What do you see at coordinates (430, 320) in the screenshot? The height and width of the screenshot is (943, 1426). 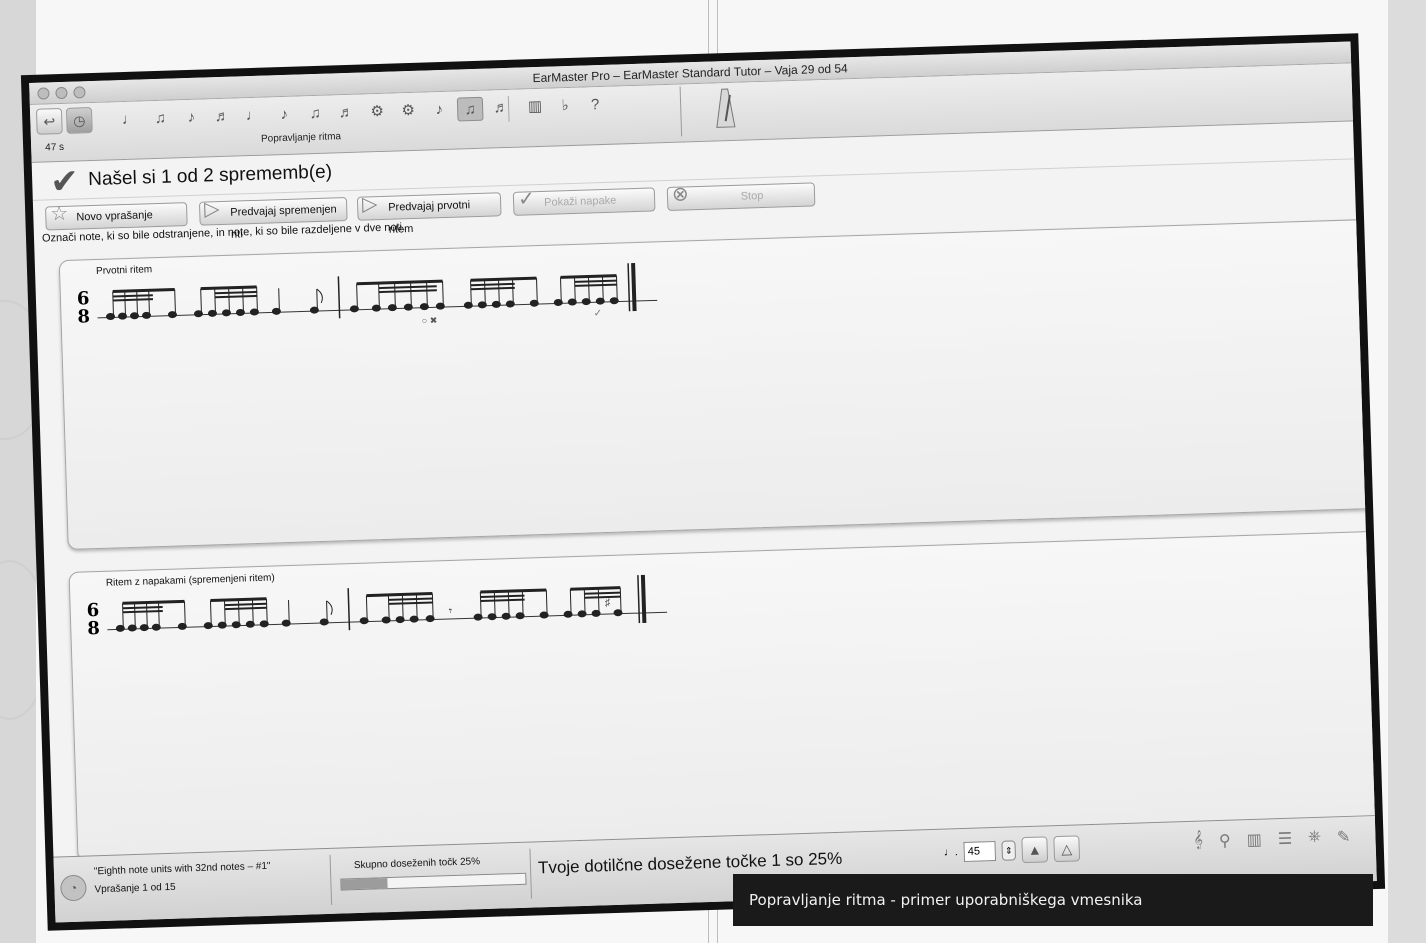 I see `removed-note-marker: ○ ✖` at bounding box center [430, 320].